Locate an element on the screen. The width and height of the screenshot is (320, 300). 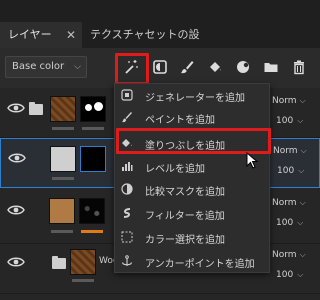
menu-item-add-generator: ジェネレーターを追加 is located at coordinates (192, 95).